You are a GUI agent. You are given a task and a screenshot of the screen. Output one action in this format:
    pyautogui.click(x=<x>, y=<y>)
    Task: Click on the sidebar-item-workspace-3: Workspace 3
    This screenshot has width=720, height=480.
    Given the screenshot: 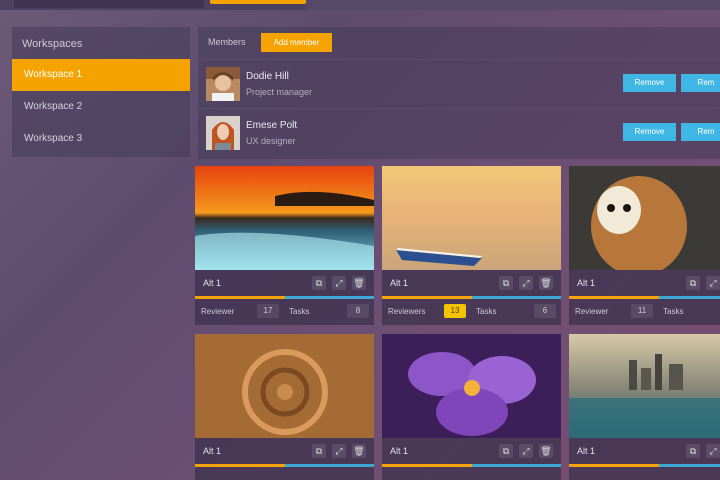 What is the action you would take?
    pyautogui.click(x=101, y=139)
    